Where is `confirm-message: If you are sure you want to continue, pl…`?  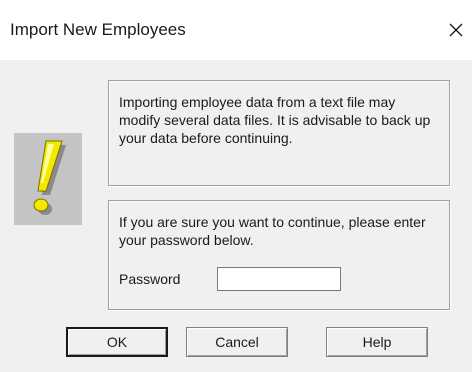
confirm-message: If you are sure you want to continue, pl… is located at coordinates (272, 231).